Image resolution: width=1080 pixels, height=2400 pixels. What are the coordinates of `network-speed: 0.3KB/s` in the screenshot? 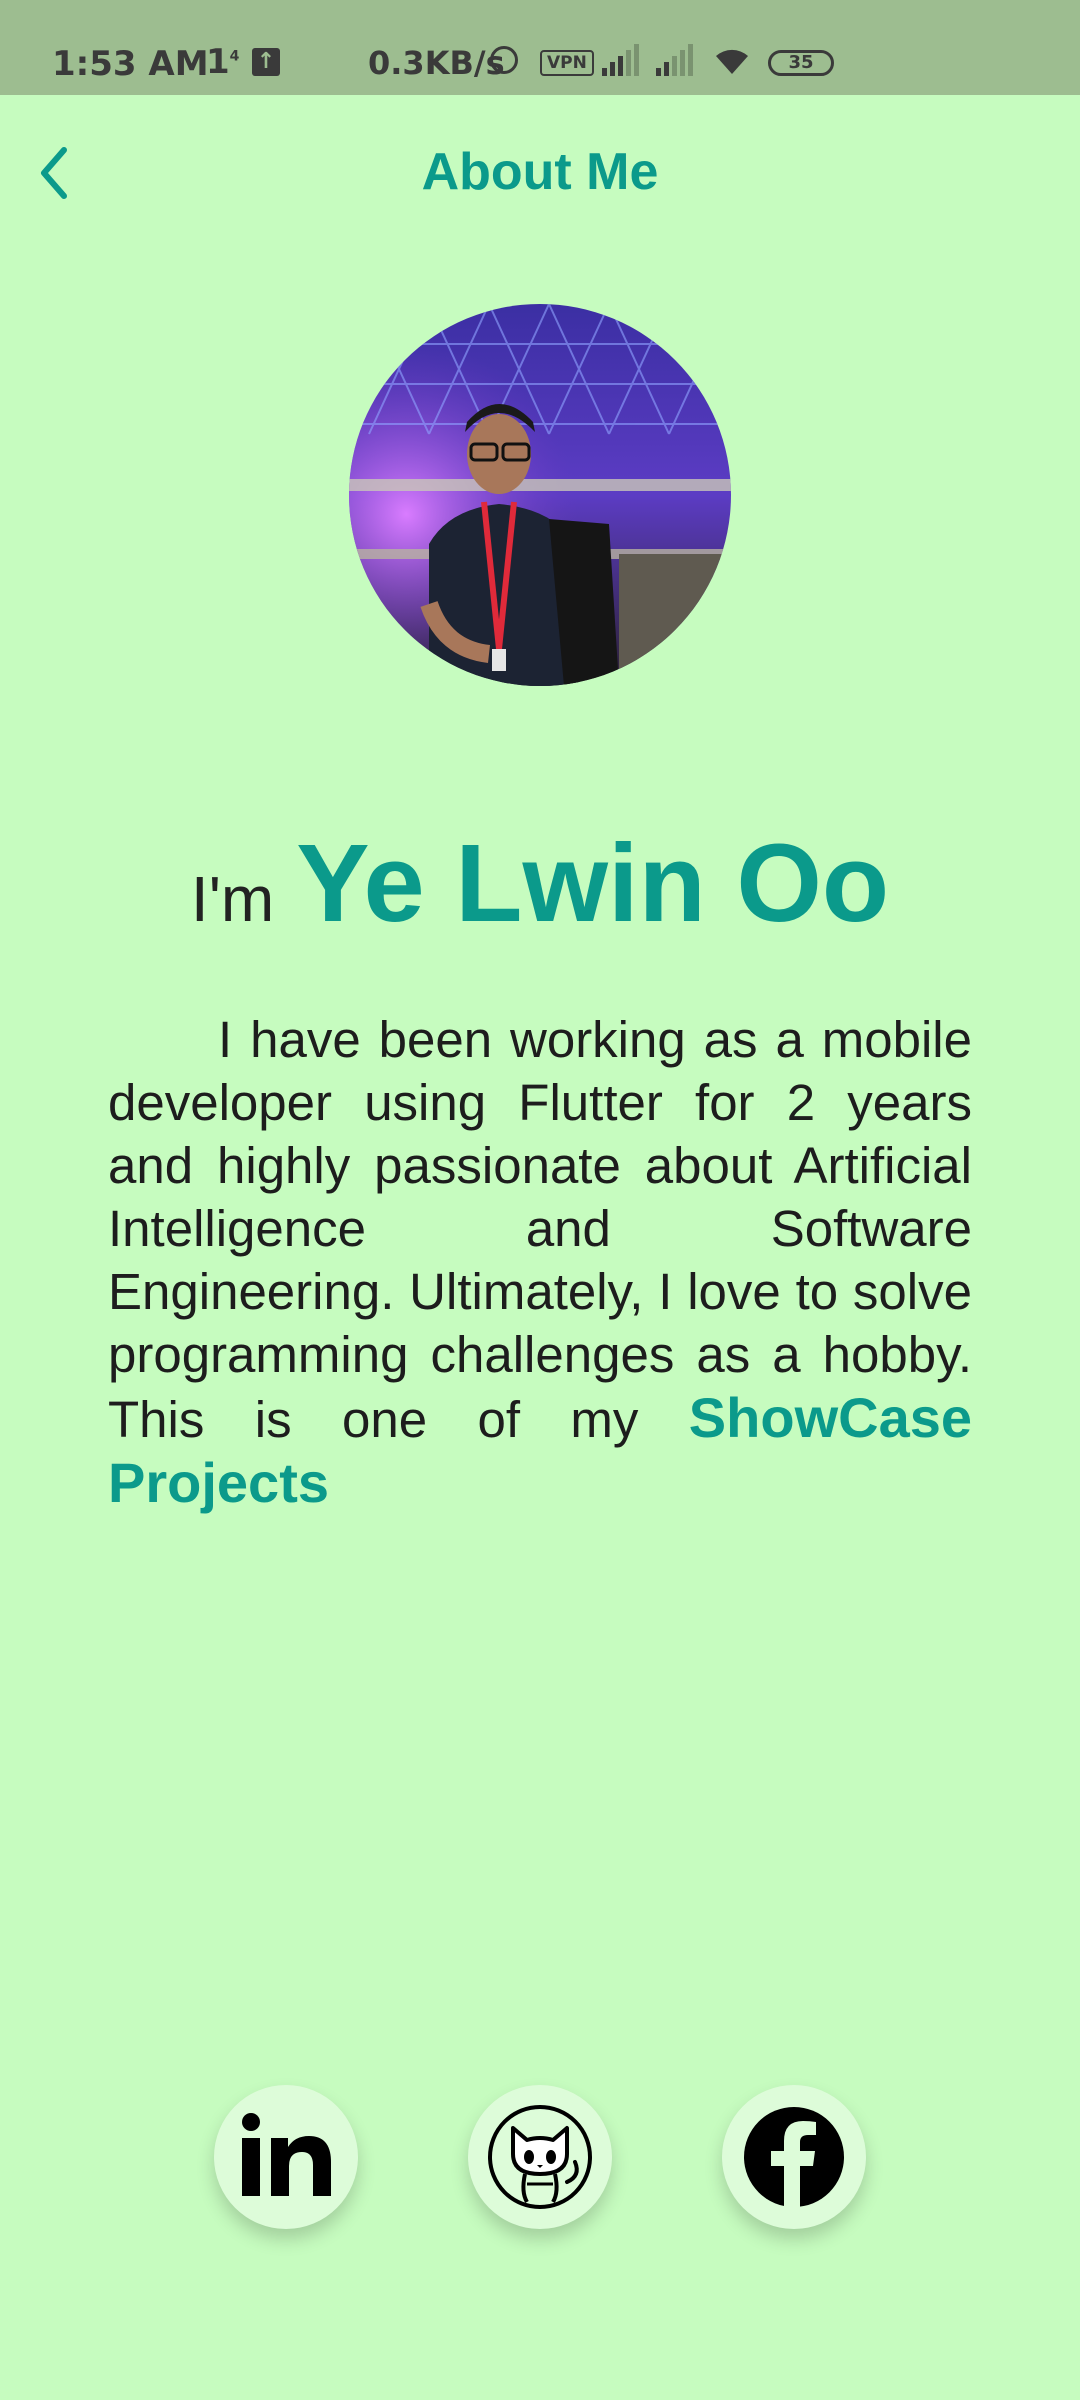 It's located at (436, 63).